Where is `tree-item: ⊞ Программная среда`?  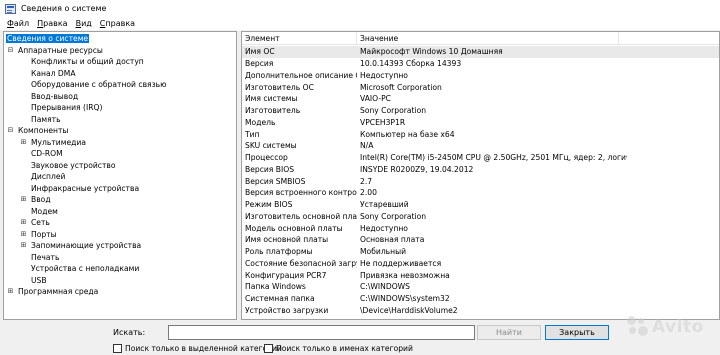 tree-item: ⊞ Программная среда is located at coordinates (52, 291).